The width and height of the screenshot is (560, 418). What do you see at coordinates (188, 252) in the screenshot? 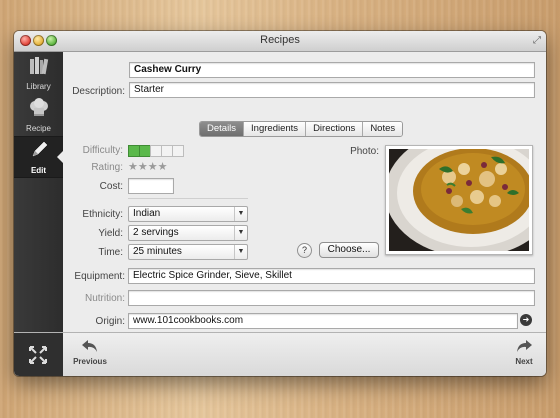
I see `time-select: 25 minutes ▼` at bounding box center [188, 252].